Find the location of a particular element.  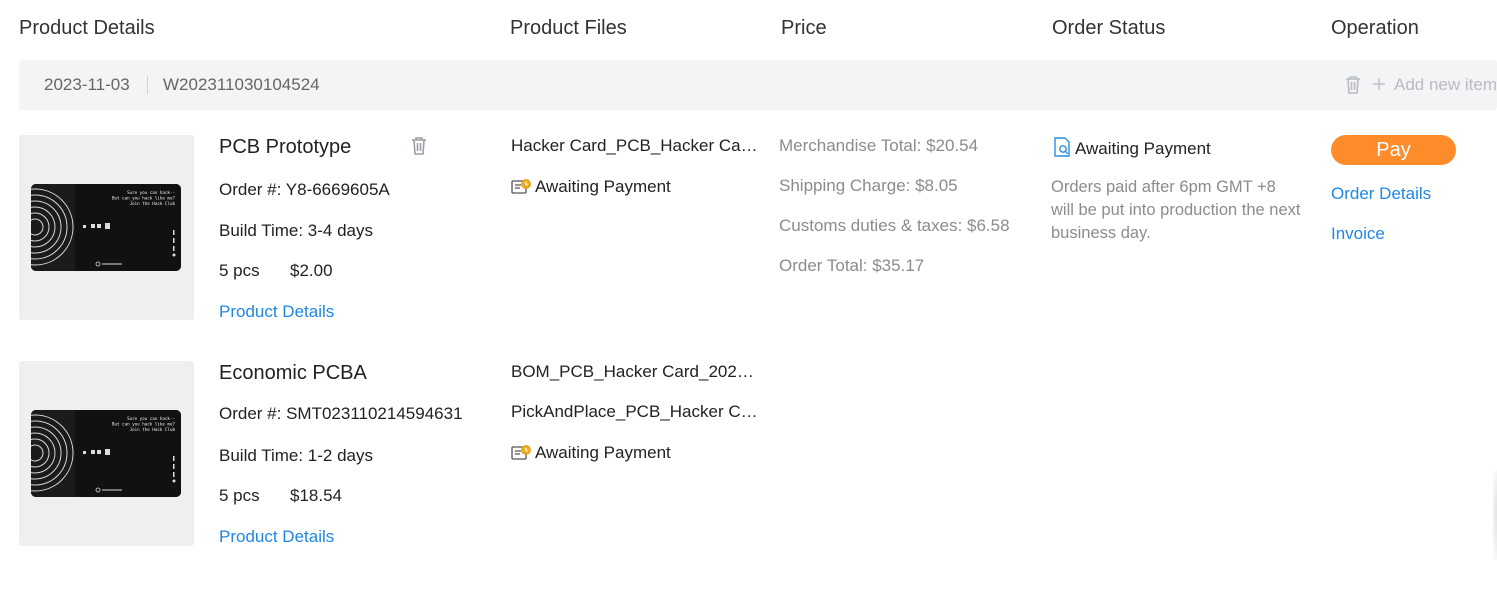

shipping-charge: Shipping Charge: $8.05 is located at coordinates (868, 185).